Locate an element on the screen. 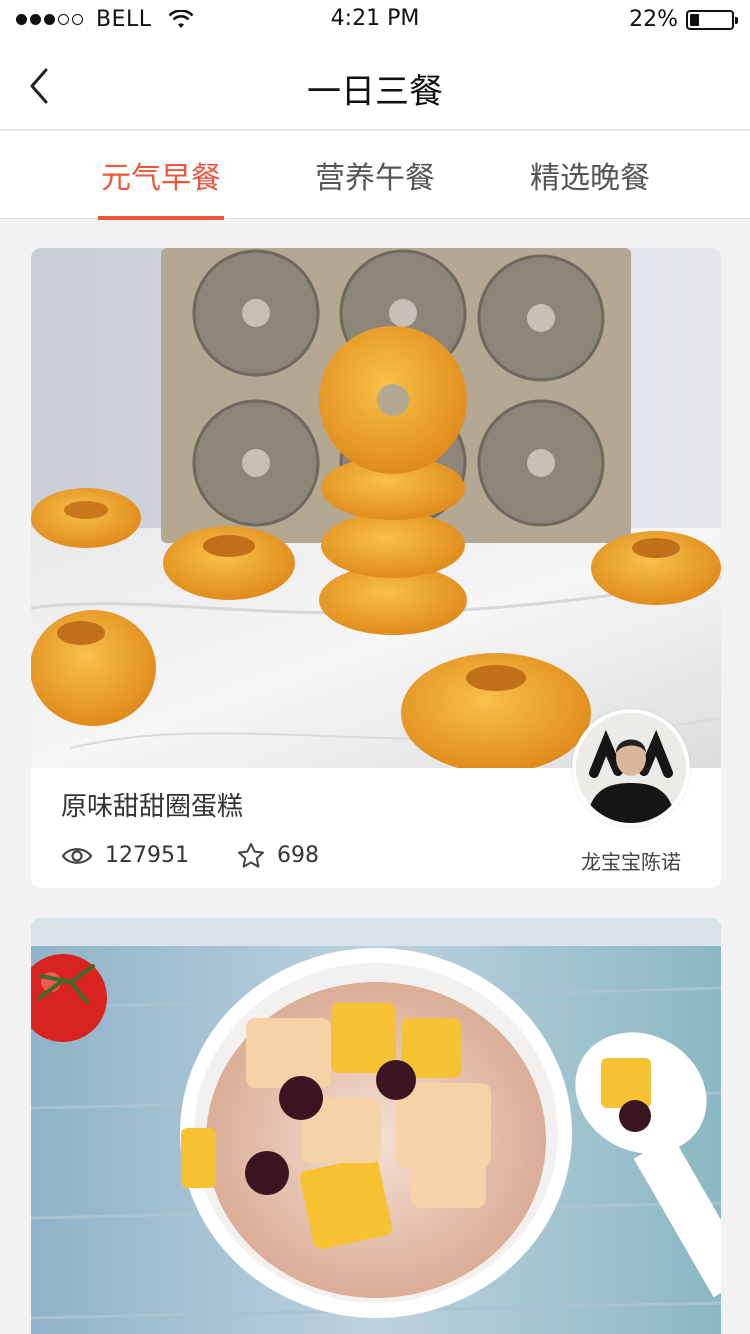  recipe-stats: 127951 698 is located at coordinates (214, 855).